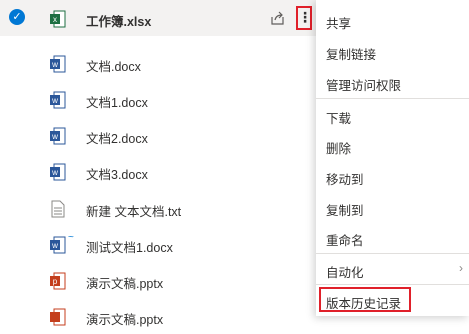  What do you see at coordinates (461, 268) in the screenshot?
I see `chevron-right-icon: ›` at bounding box center [461, 268].